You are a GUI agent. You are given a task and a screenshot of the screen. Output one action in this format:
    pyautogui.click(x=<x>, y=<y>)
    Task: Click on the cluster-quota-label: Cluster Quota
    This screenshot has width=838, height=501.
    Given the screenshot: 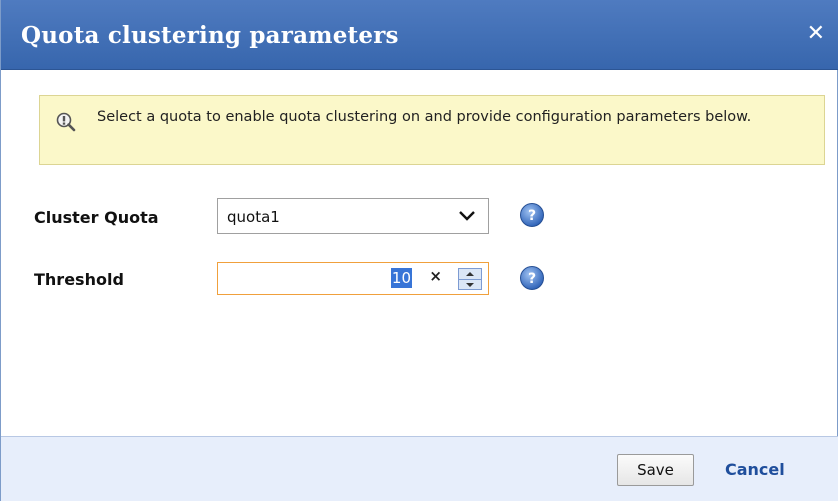 What is the action you would take?
    pyautogui.click(x=96, y=217)
    